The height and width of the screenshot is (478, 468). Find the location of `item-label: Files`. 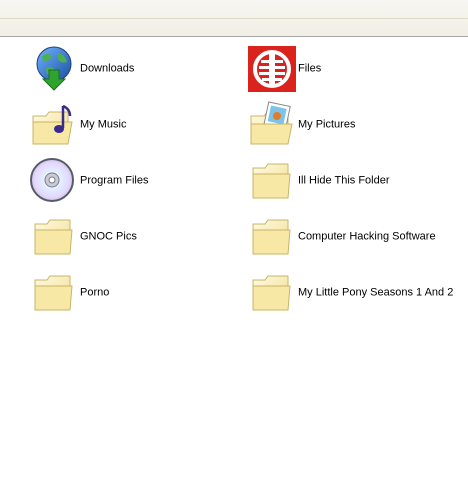

item-label: Files is located at coordinates (310, 68).